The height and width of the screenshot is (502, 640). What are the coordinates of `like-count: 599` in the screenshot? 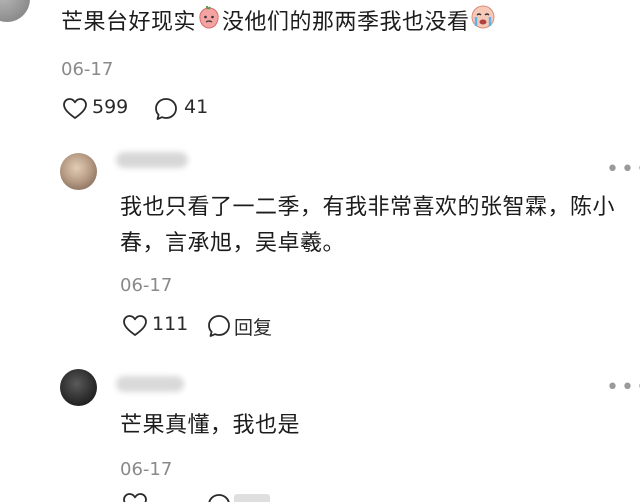 It's located at (110, 107).